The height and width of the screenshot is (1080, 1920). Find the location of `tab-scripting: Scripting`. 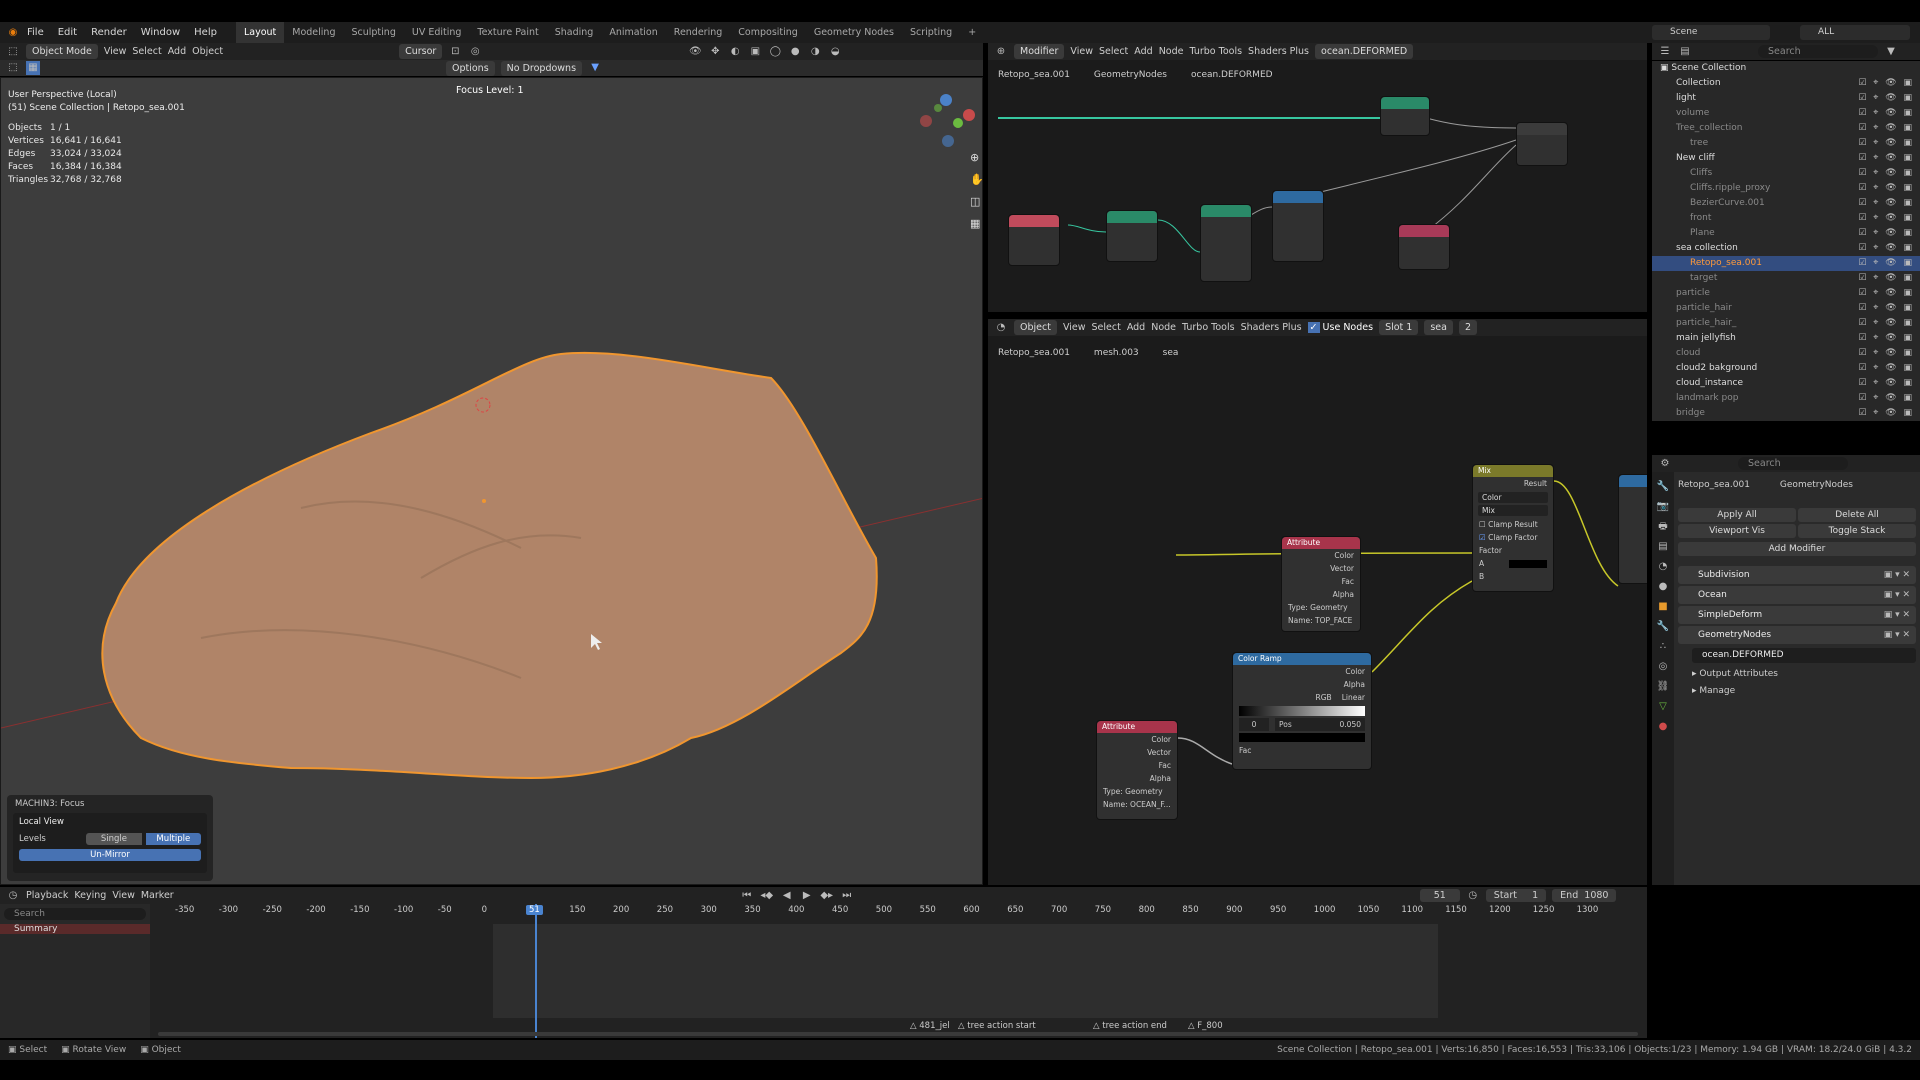

tab-scripting: Scripting is located at coordinates (931, 32).